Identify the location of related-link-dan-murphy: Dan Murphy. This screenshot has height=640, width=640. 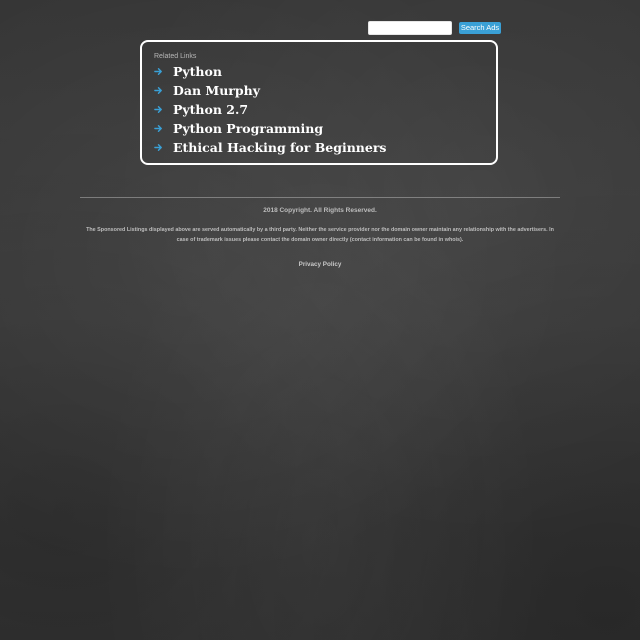
(270, 90).